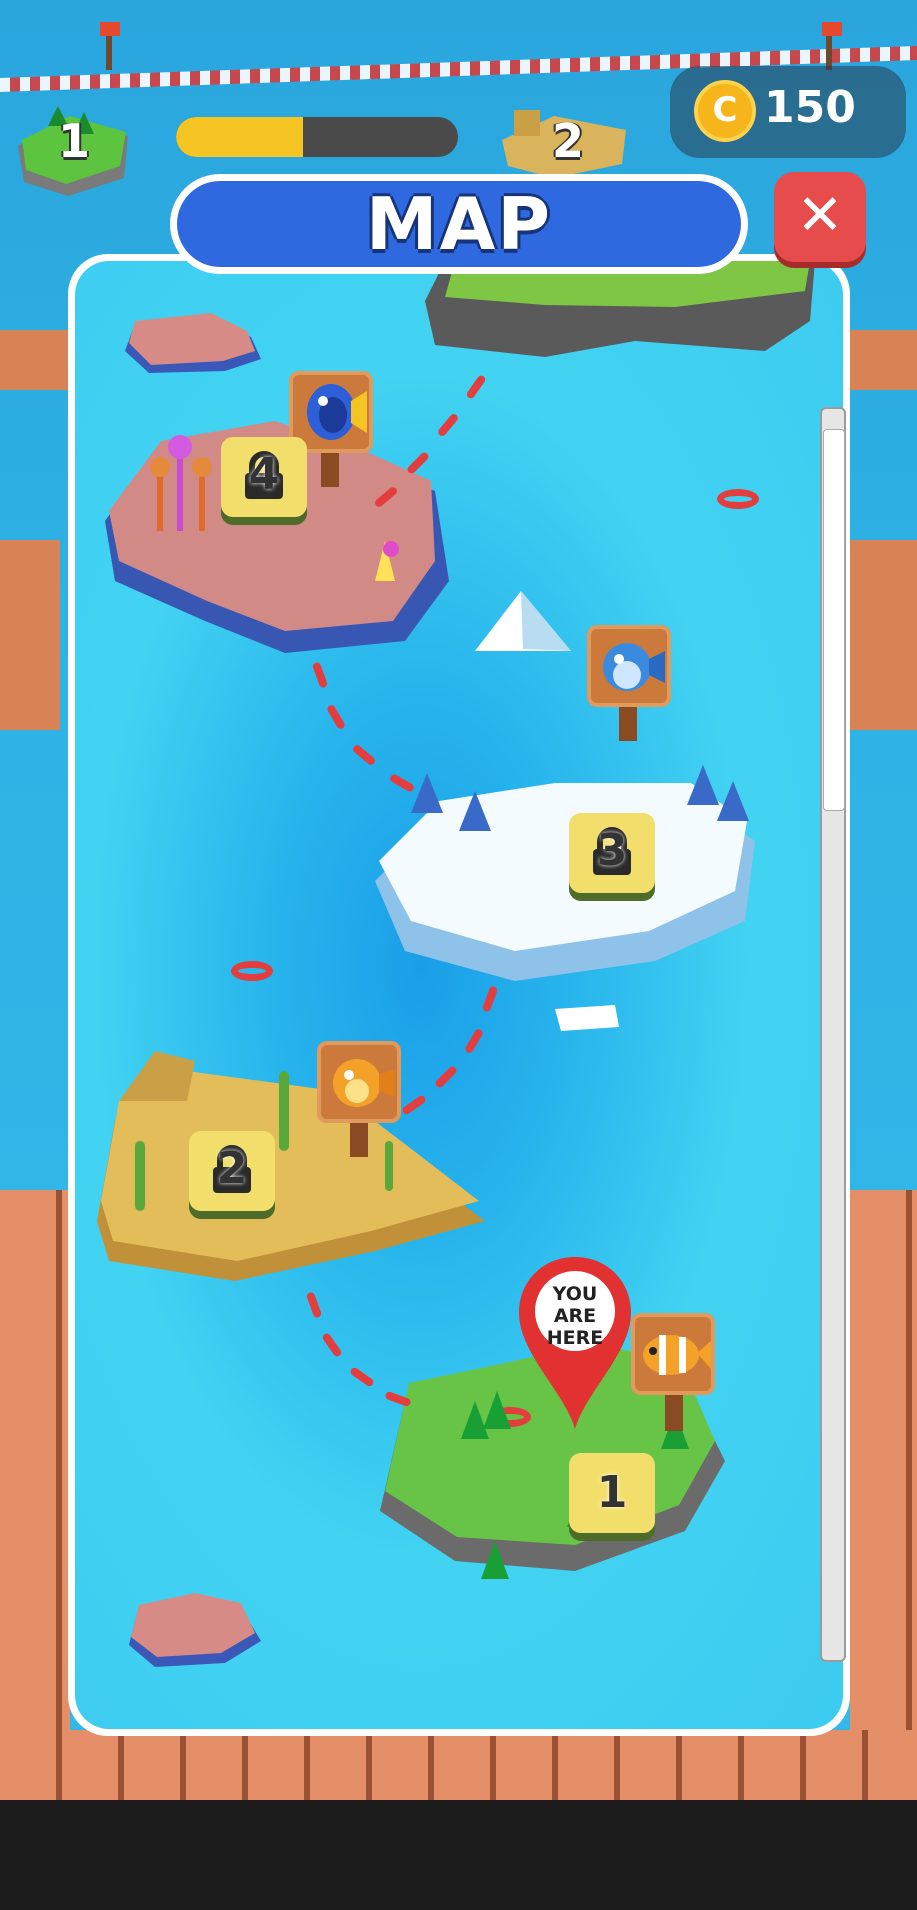 This screenshot has height=1910, width=917. I want to click on level-4-locked-button: 4, so click(264, 477).